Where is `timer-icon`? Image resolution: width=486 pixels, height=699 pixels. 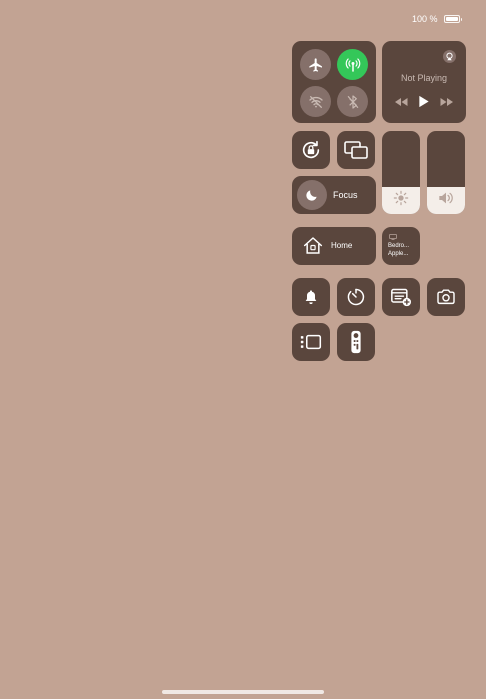 timer-icon is located at coordinates (356, 297).